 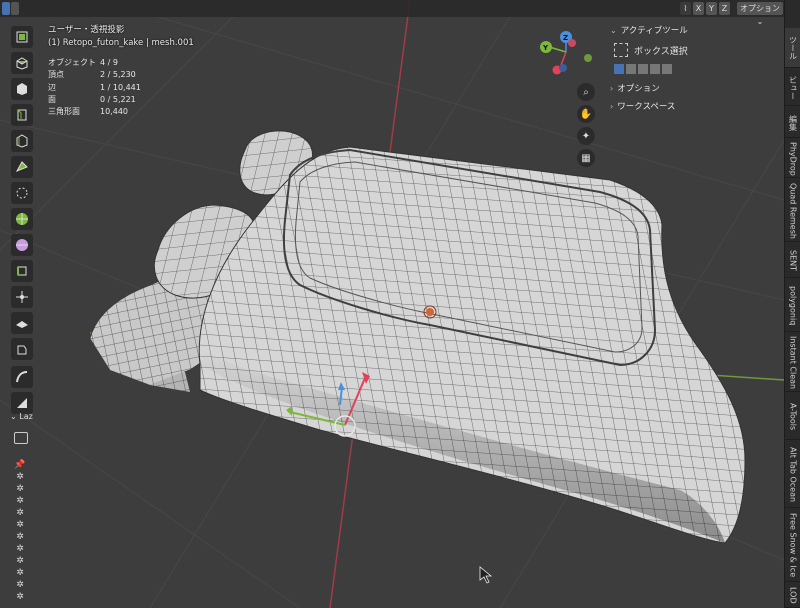 What do you see at coordinates (15, 8) in the screenshot?
I see `select-mode-extend-button` at bounding box center [15, 8].